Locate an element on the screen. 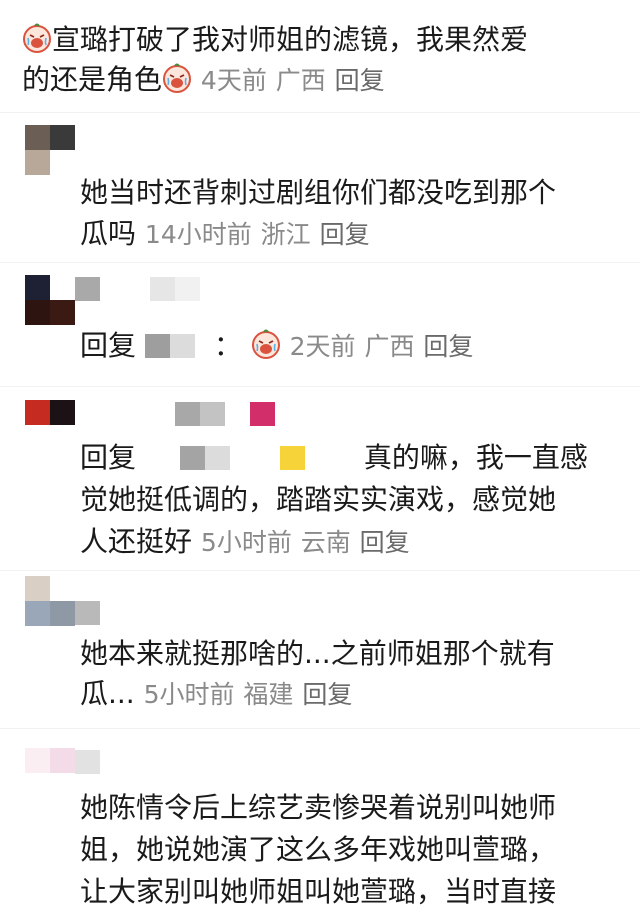 This screenshot has width=640, height=922. comment-2-line-1: 她当时还背刺过剧组你们都没吃到那个 is located at coordinates (318, 193).